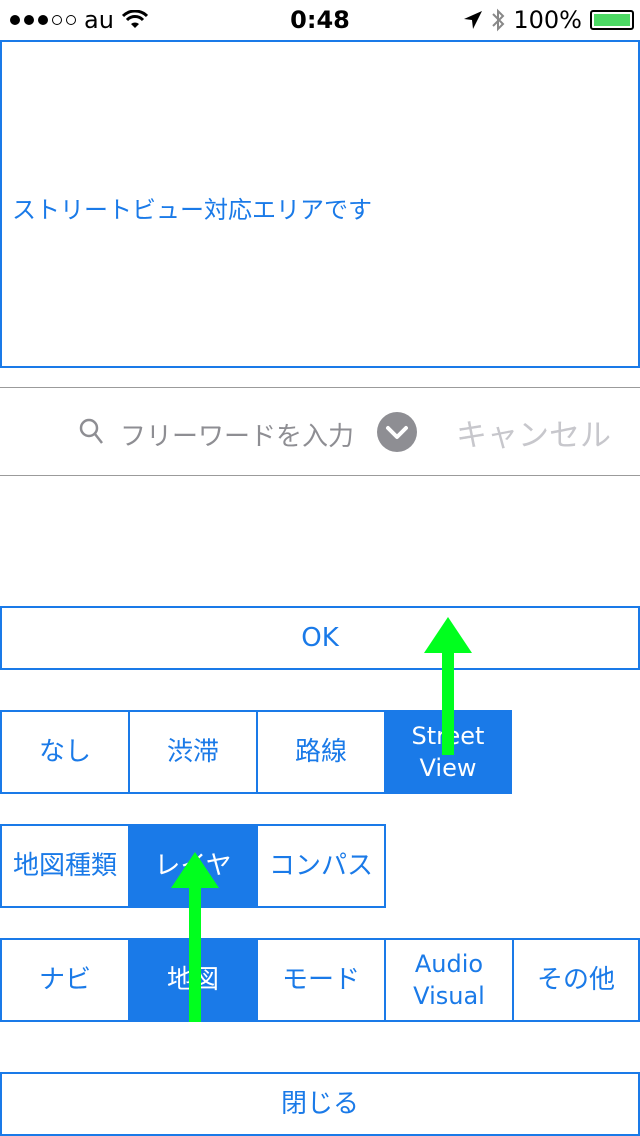 This screenshot has height=1136, width=640. What do you see at coordinates (576, 980) in the screenshot?
I see `tab-other: その他` at bounding box center [576, 980].